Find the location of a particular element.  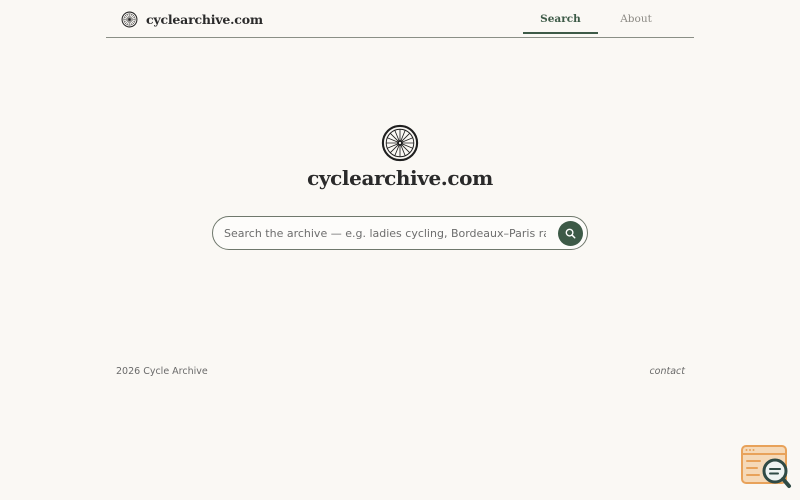

nav-tab-about: About is located at coordinates (636, 19).